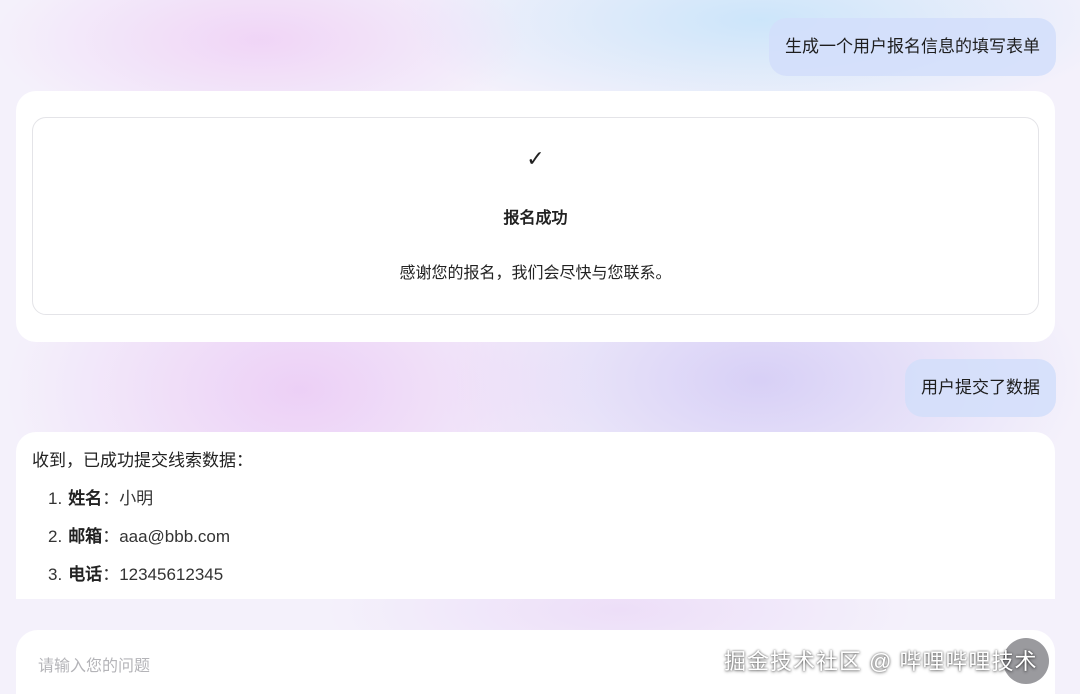 This screenshot has width=1080, height=694. I want to click on list-item: 2. 邮箱：aaa@bbb.com, so click(543, 545).